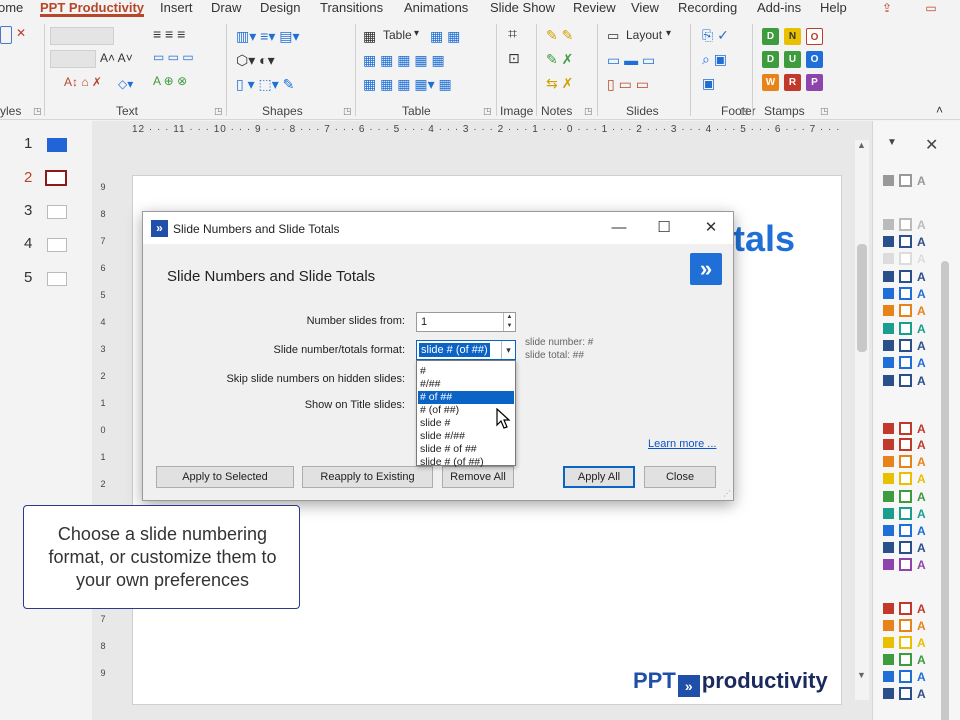 This screenshot has height=720, width=960. Describe the element at coordinates (424, 322) in the screenshot. I see `number-from-value: 1` at that location.